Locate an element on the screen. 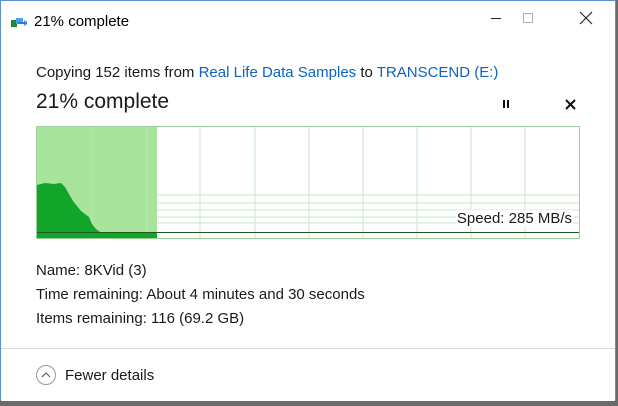  close-icon is located at coordinates (586, 20).